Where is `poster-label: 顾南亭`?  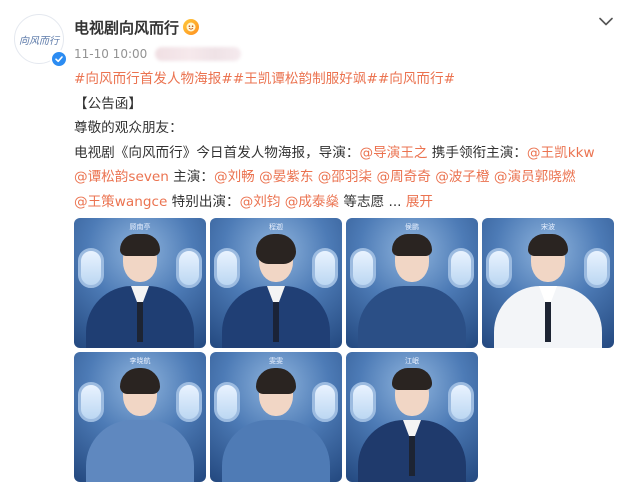
poster-label: 顾南亭 is located at coordinates (140, 227).